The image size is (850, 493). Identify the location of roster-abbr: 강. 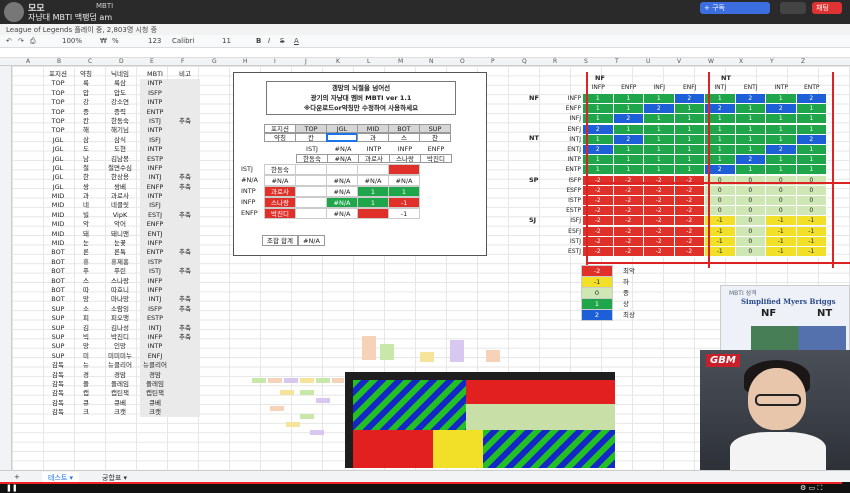
(86, 102).